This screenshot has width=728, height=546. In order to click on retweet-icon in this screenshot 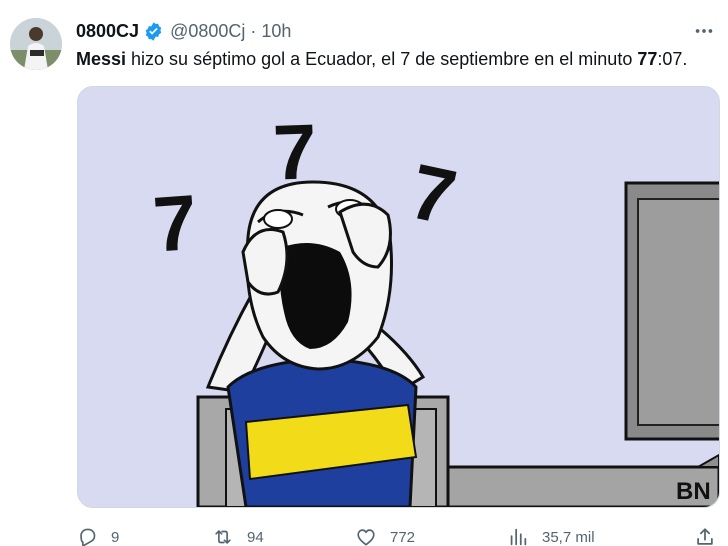, I will do `click(223, 537)`.